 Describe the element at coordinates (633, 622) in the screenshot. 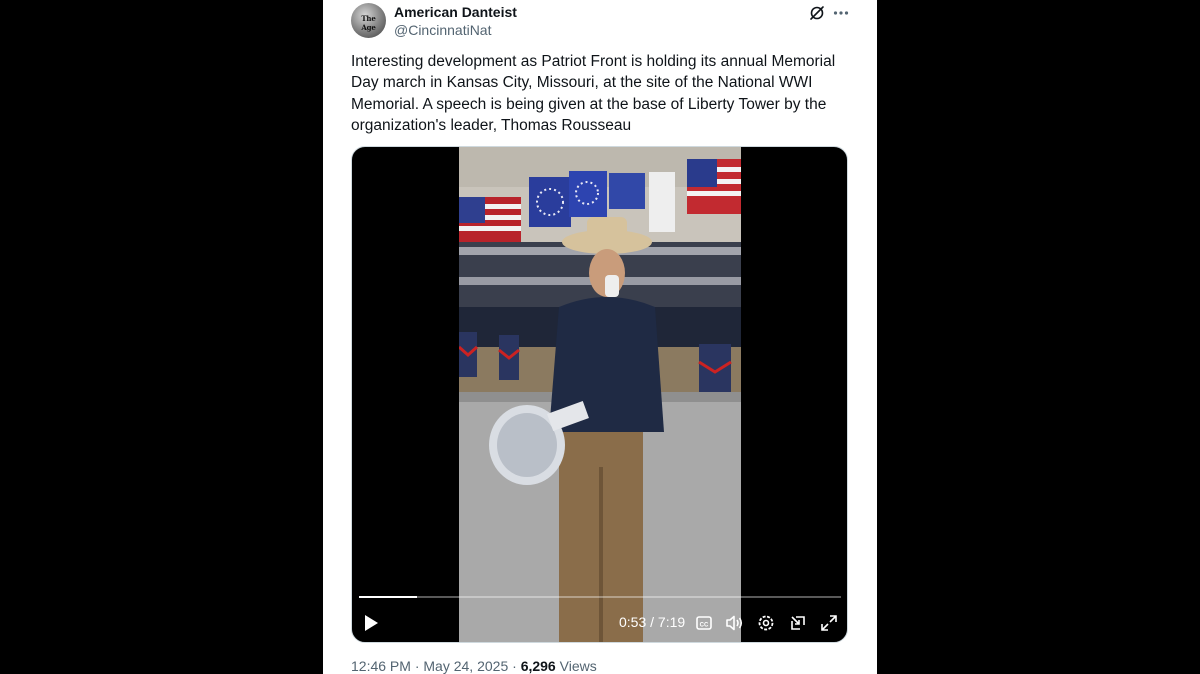

I see `current-time: 0:53` at that location.